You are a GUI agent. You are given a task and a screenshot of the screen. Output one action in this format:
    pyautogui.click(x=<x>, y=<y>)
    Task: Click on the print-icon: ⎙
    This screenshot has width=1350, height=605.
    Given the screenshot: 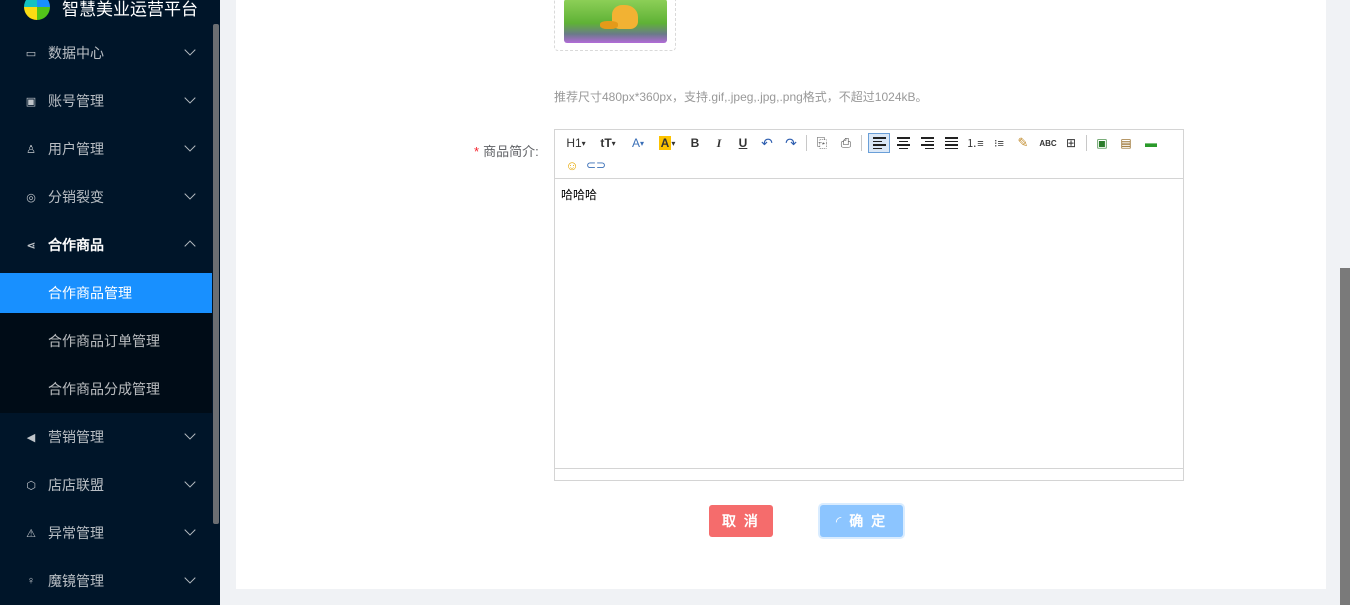 What is the action you would take?
    pyautogui.click(x=846, y=143)
    